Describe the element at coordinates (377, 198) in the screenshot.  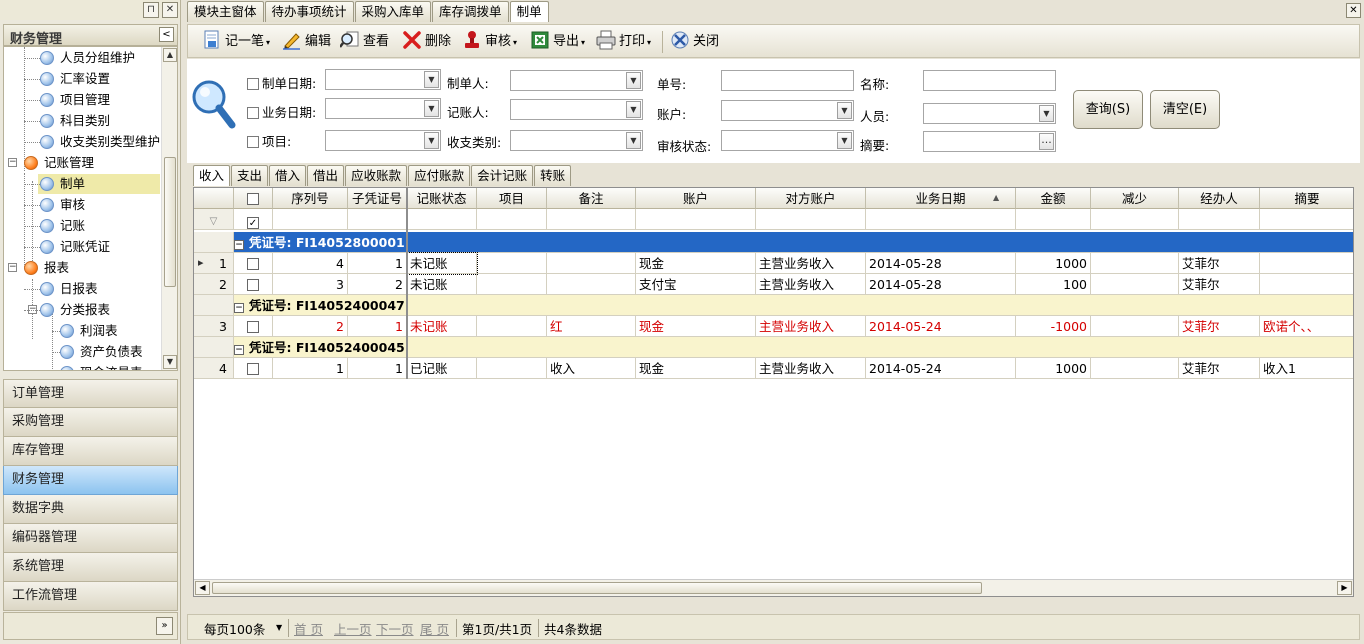
I see `column-header: 子凭证号` at that location.